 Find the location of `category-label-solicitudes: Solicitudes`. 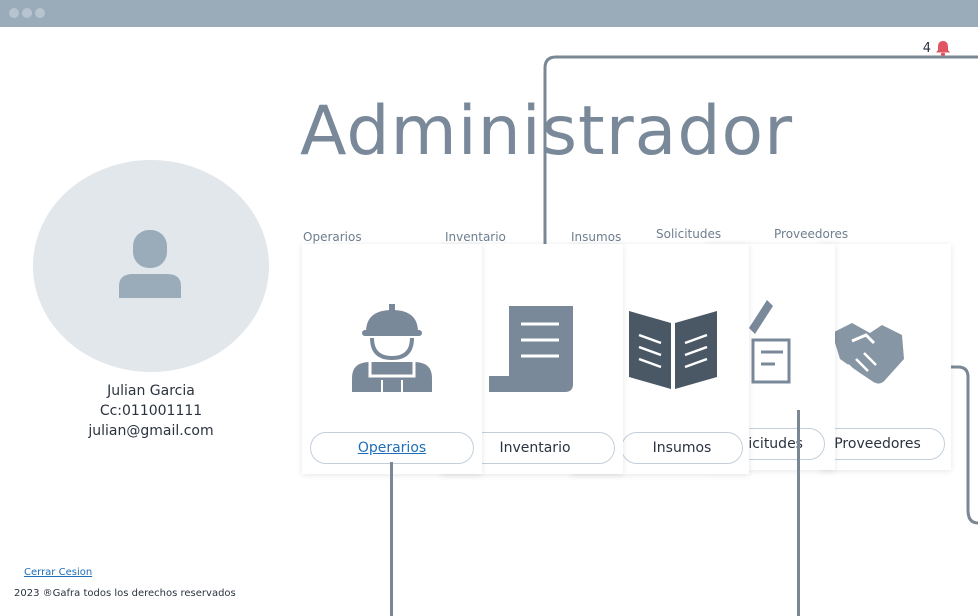

category-label-solicitudes: Solicitudes is located at coordinates (689, 234).